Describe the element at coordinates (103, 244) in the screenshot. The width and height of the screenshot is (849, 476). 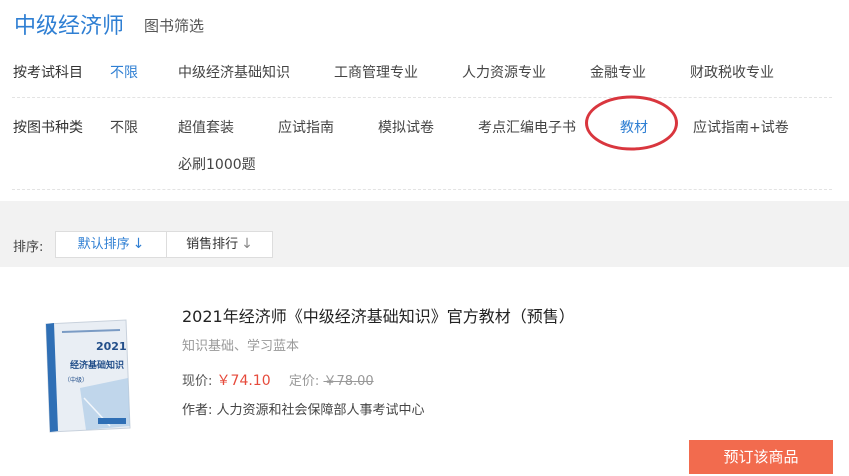
I see `sort-default-label: 默认排序` at that location.